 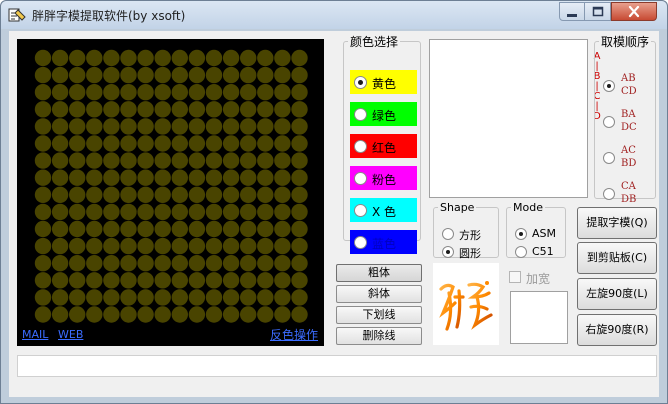 I want to click on order-option: BA DC, so click(x=628, y=122).